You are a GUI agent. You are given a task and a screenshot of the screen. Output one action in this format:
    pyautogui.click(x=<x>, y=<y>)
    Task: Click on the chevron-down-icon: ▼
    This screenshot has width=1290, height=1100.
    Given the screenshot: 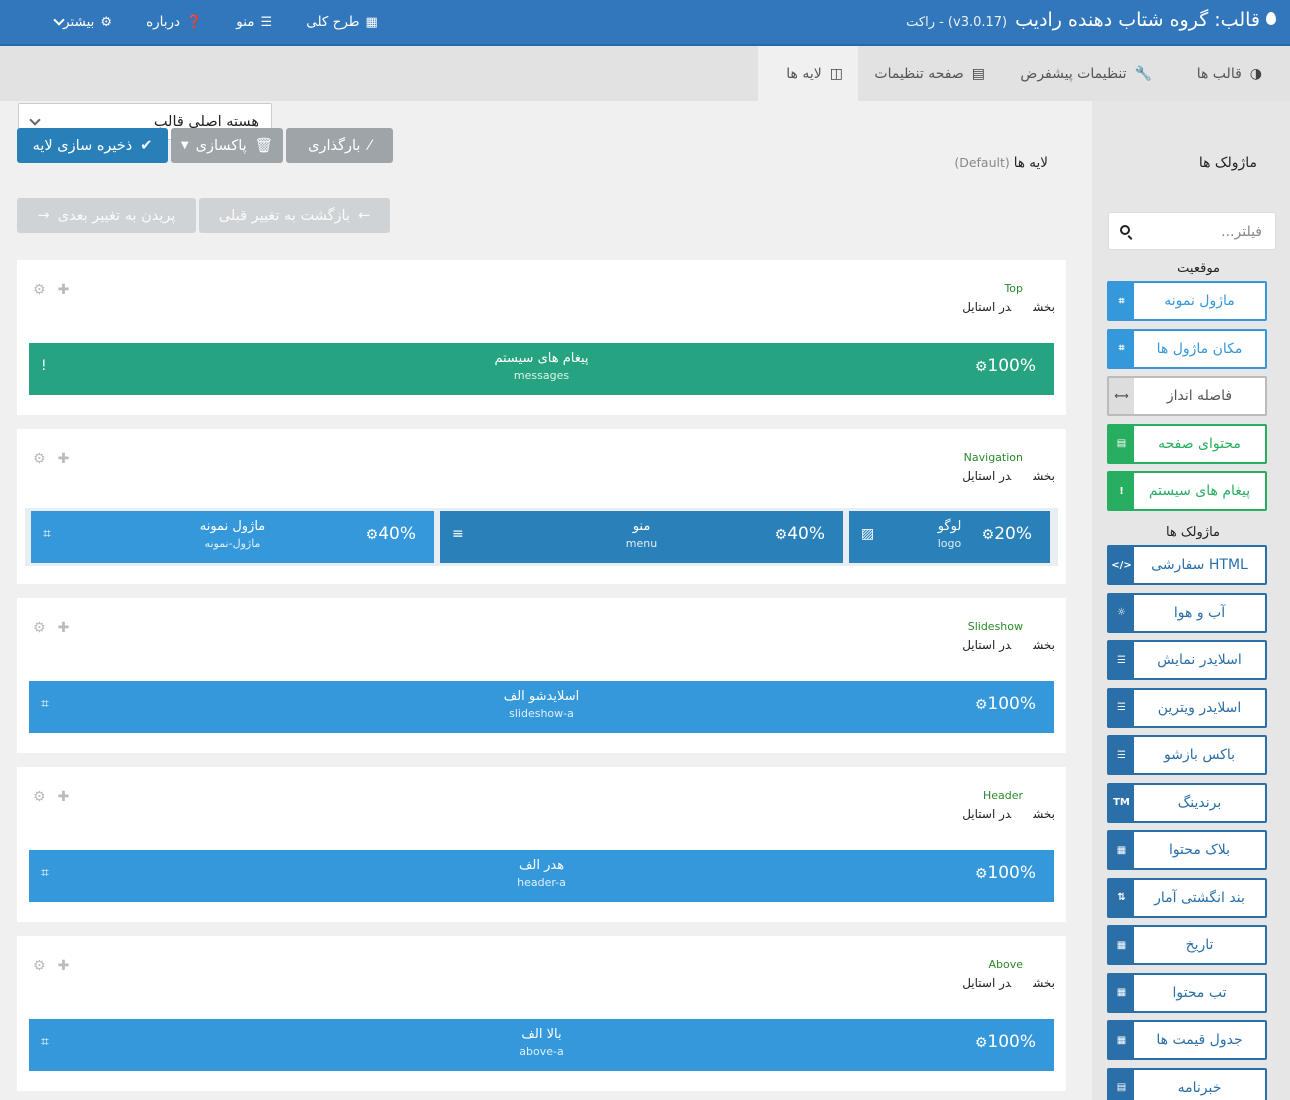 What is the action you would take?
    pyautogui.click(x=184, y=145)
    